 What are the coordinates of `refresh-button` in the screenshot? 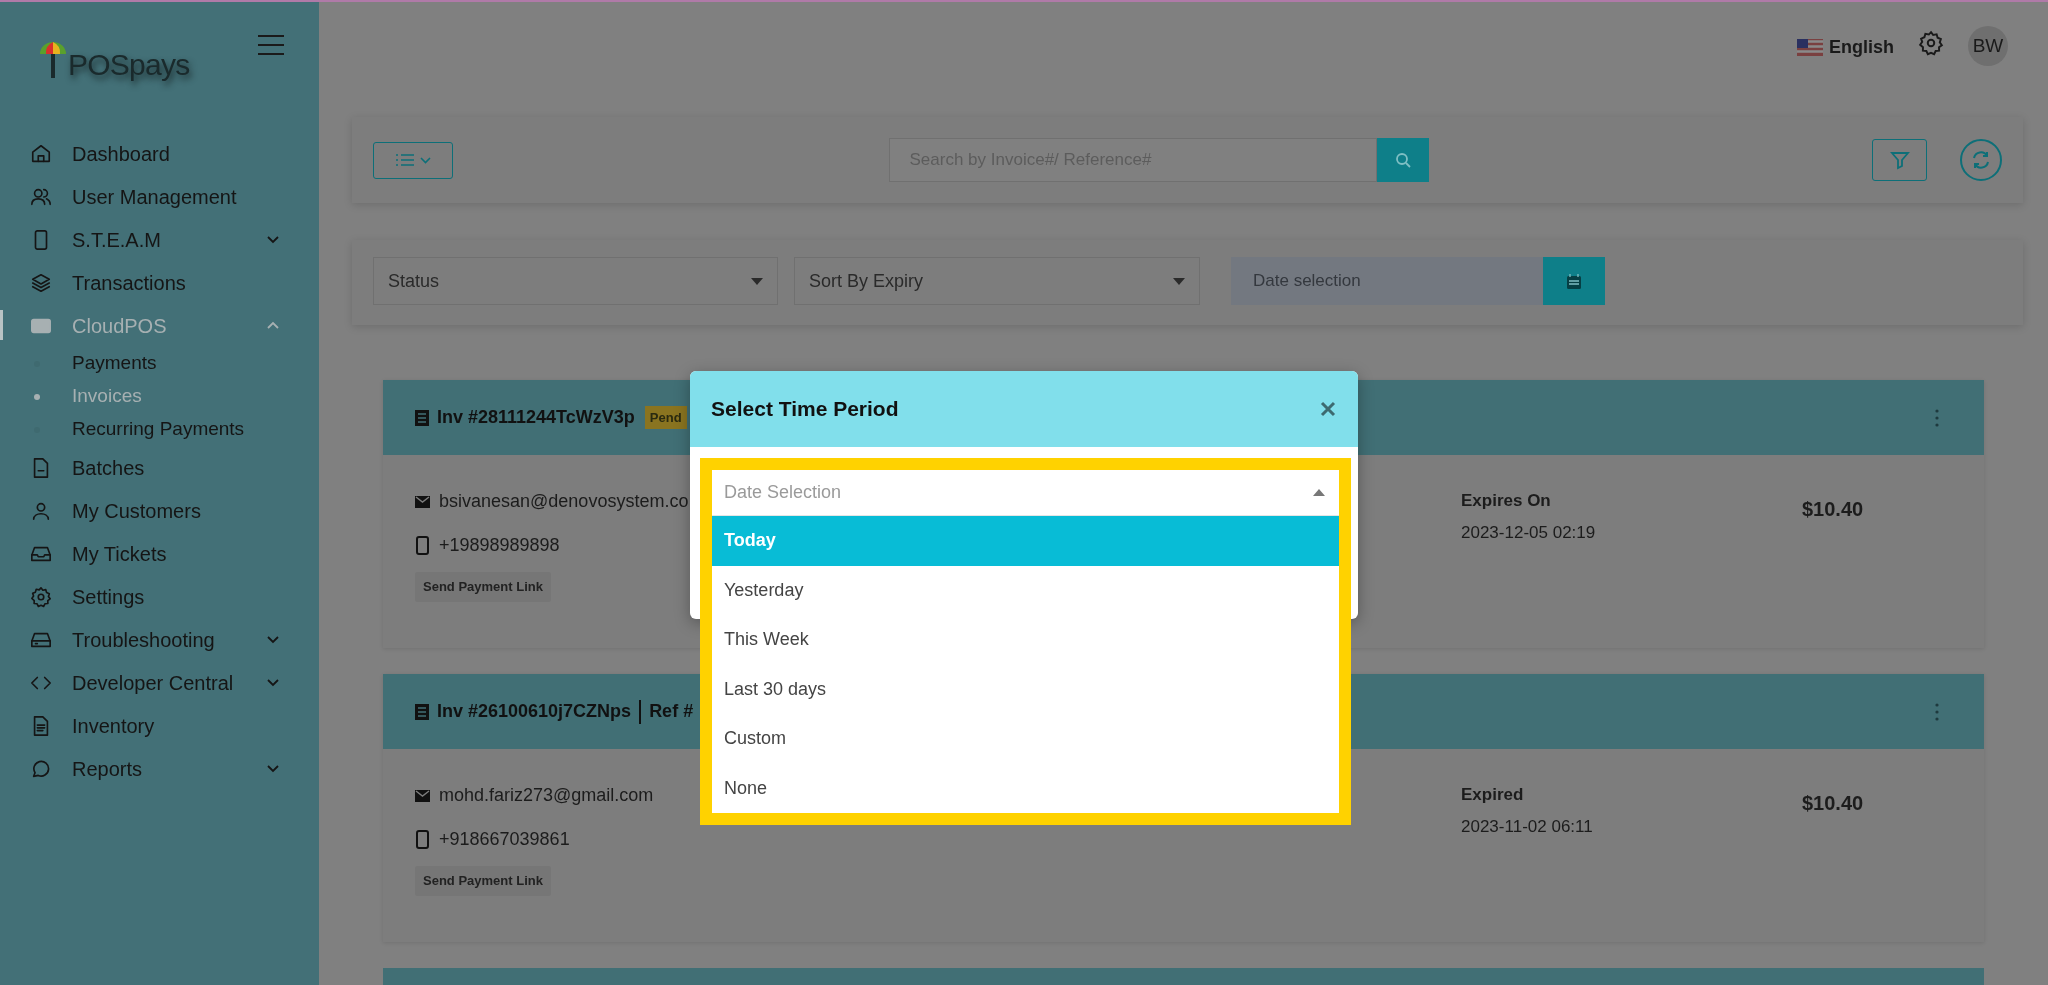 It's located at (1981, 160).